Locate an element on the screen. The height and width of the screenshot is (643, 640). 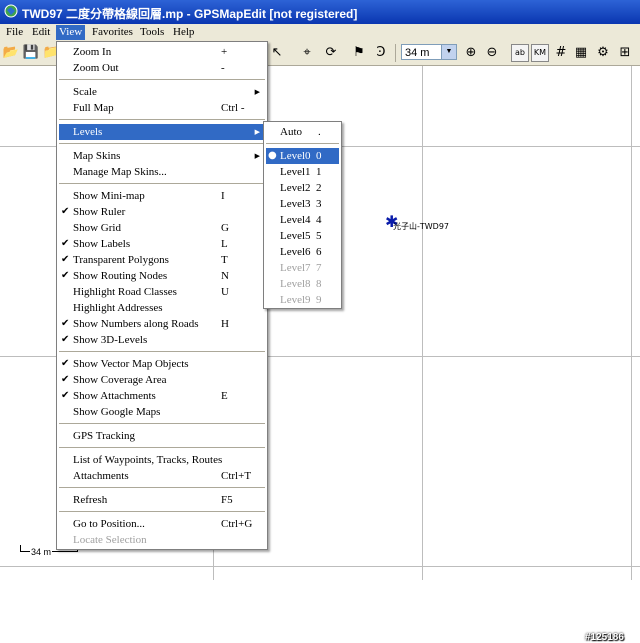
menu-item-show-coverage-area: ✔ Show Coverage Area is located at coordinates (162, 380).